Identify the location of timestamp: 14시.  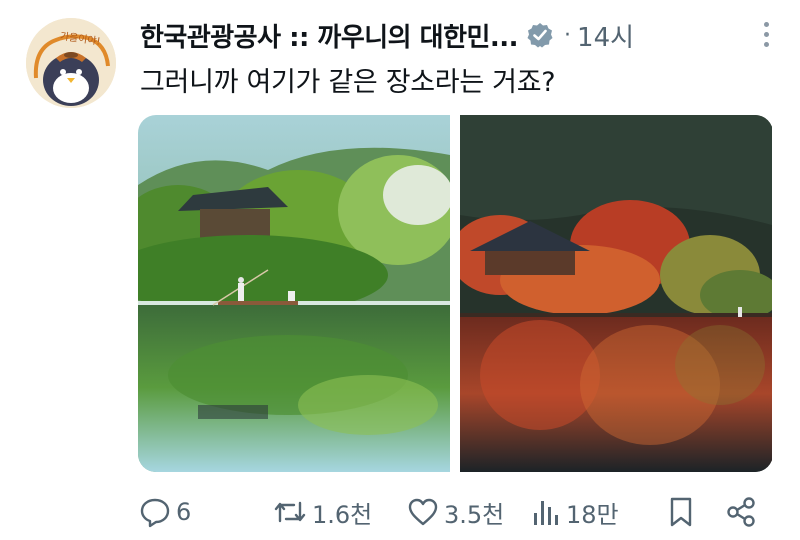
(605, 35).